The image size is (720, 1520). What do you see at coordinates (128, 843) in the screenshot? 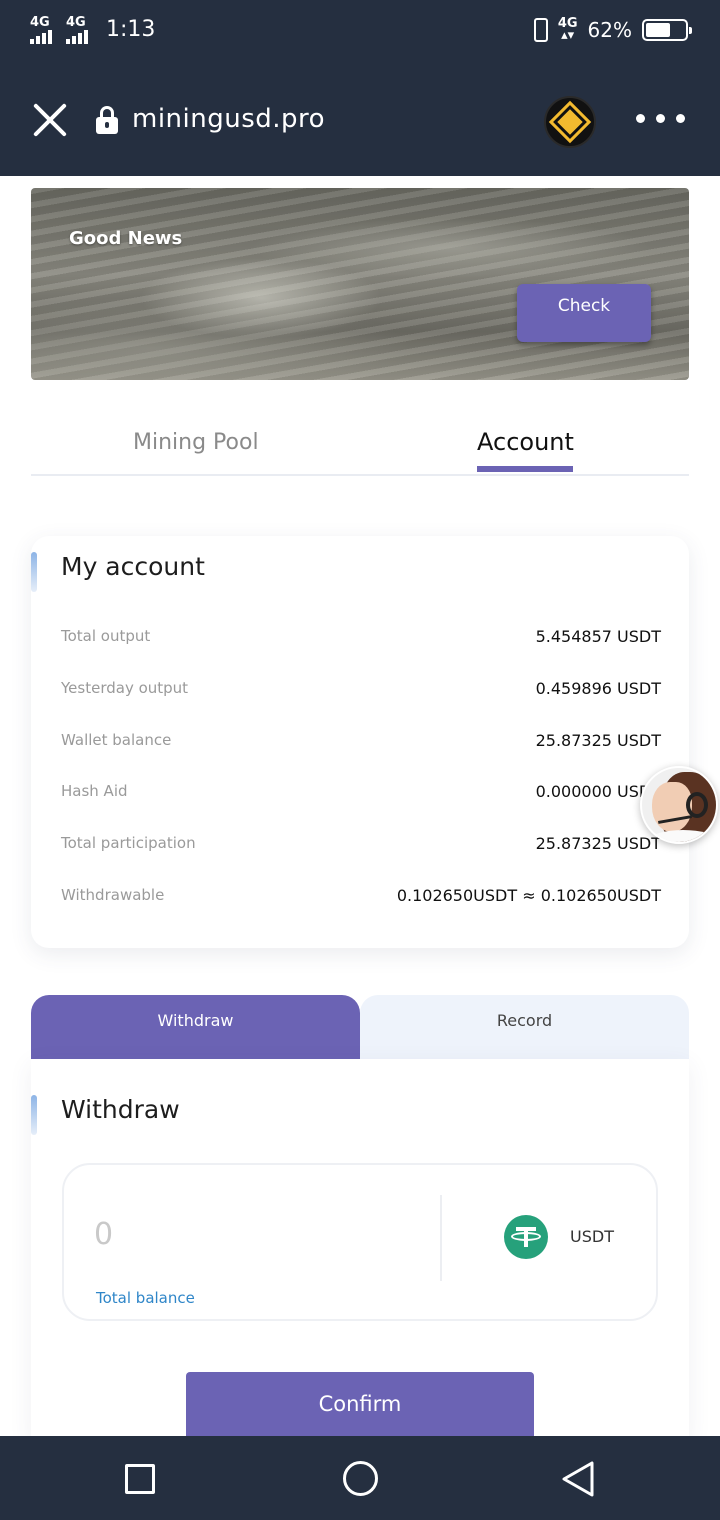
I see `row-label: Total participation` at bounding box center [128, 843].